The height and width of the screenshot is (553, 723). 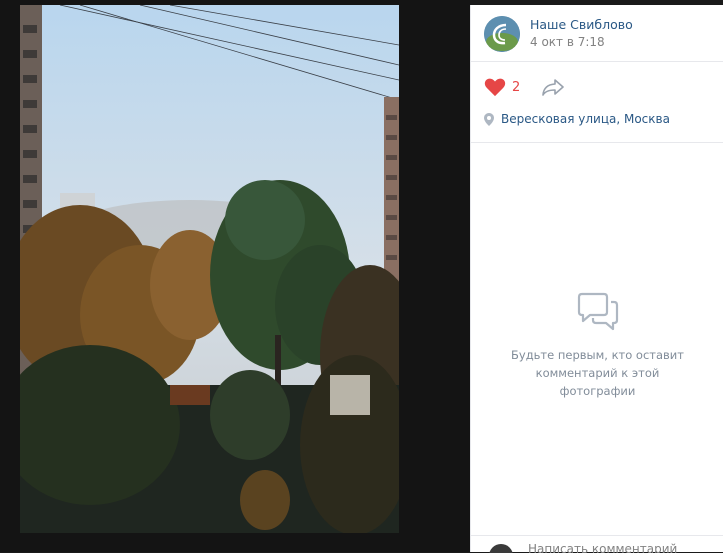 I want to click on viewer-bottom-strip, so click(x=235, y=545).